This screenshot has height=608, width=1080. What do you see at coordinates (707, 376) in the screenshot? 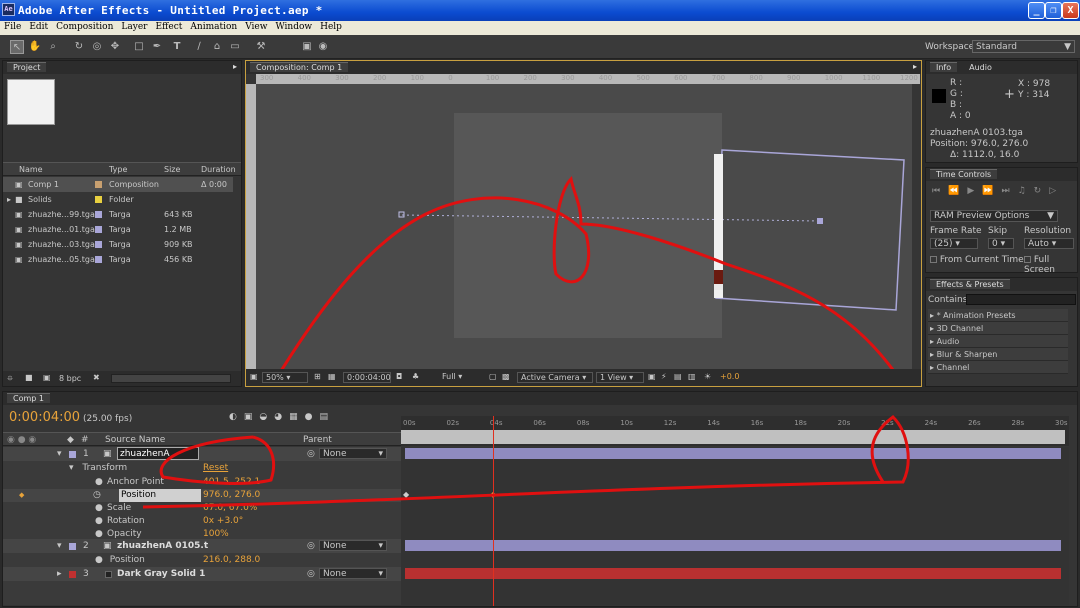
I see `exposure-icon: ☀` at bounding box center [707, 376].